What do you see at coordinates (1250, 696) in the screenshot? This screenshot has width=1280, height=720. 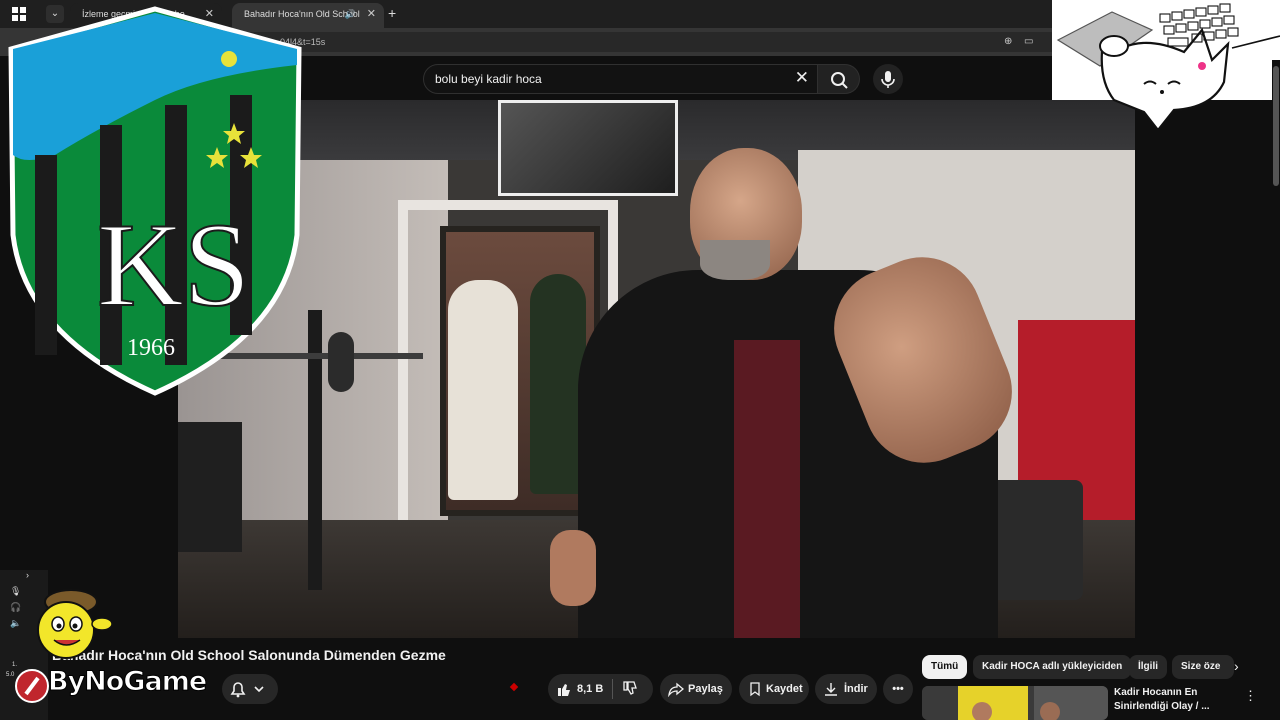 I see `more-vertical-icon: ⋮` at bounding box center [1250, 696].